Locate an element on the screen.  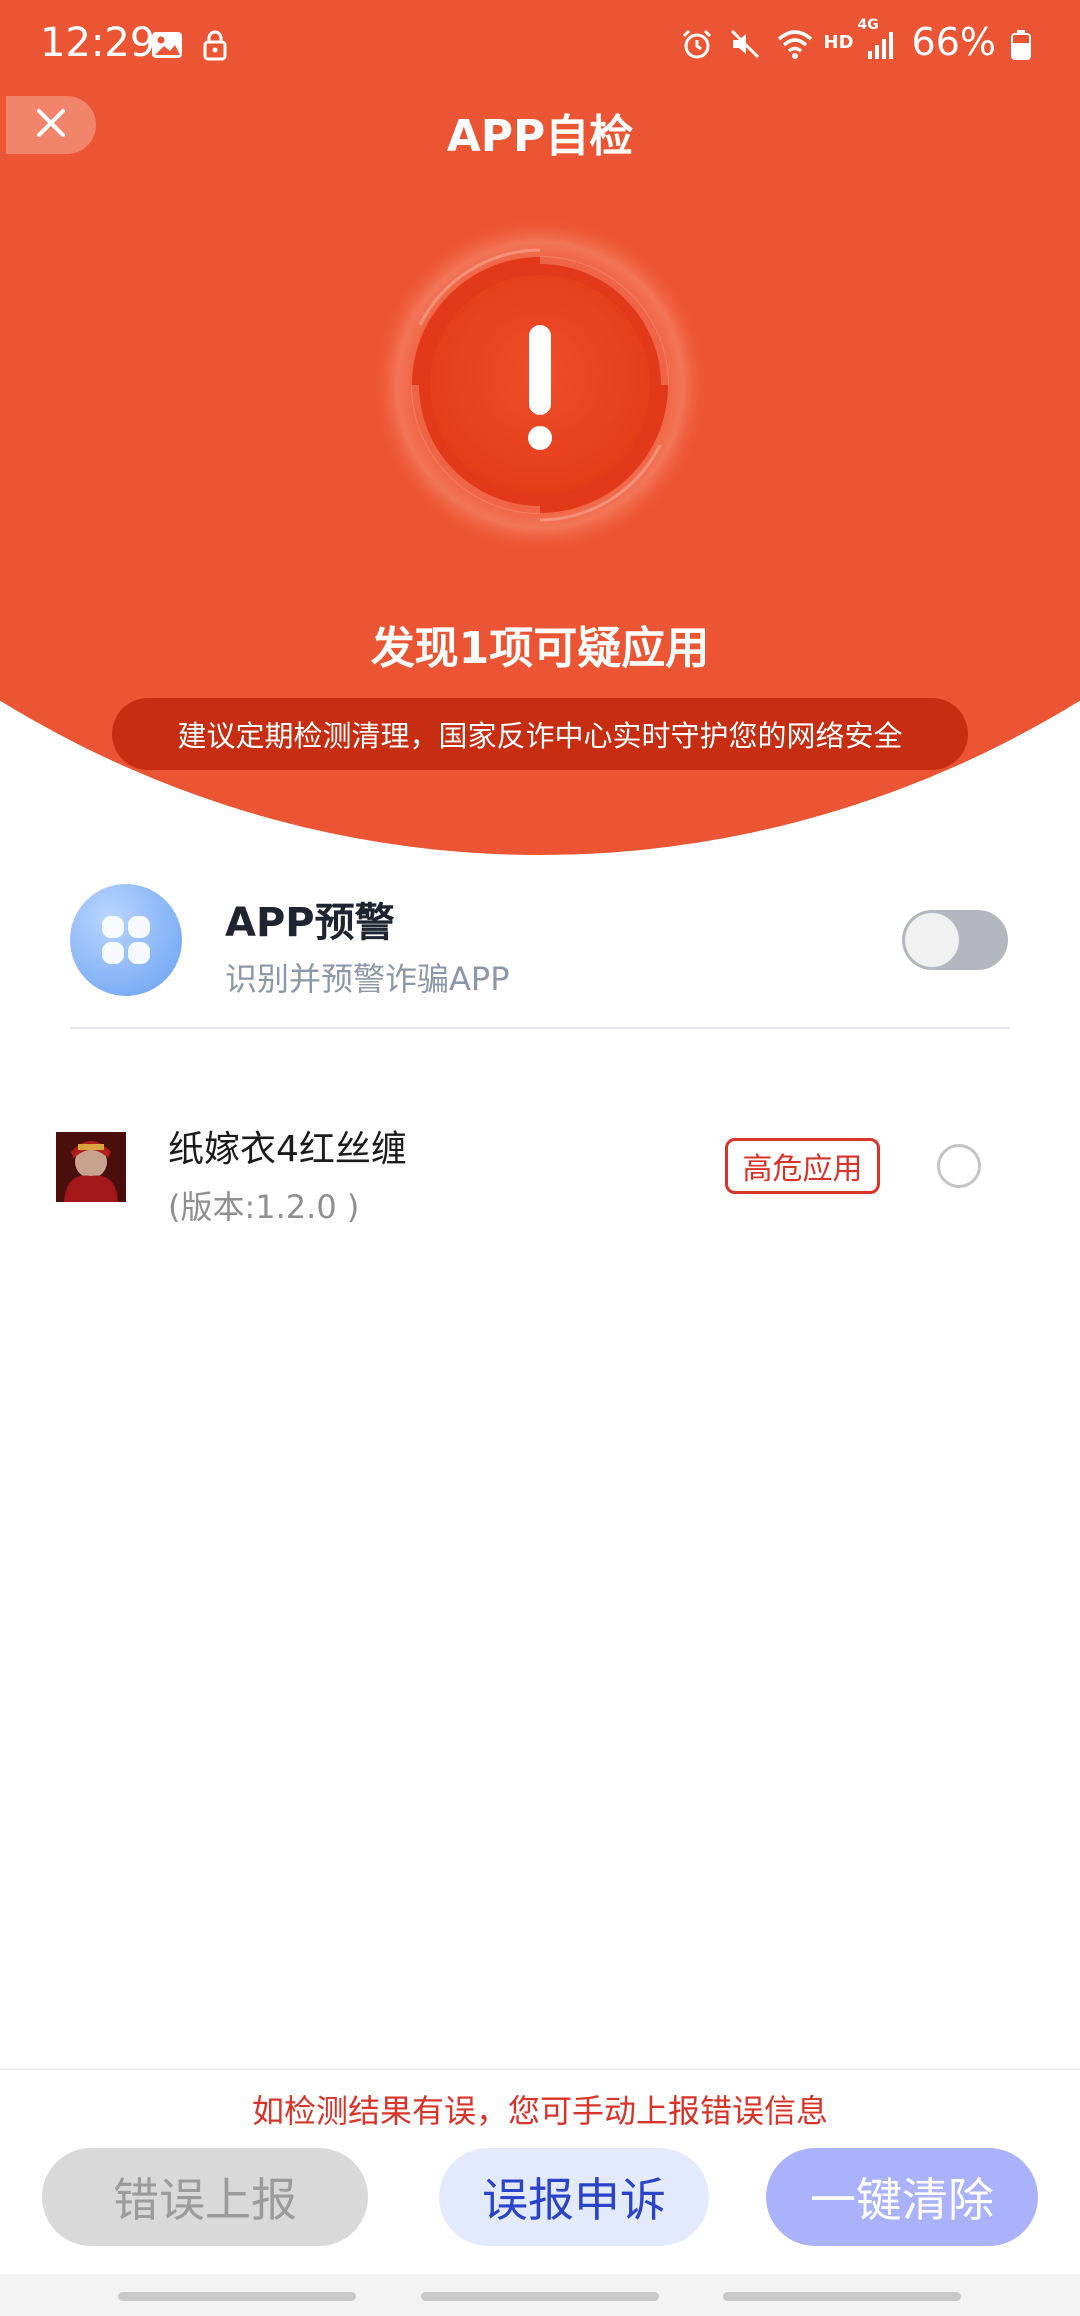
lock-icon is located at coordinates (215, 43).